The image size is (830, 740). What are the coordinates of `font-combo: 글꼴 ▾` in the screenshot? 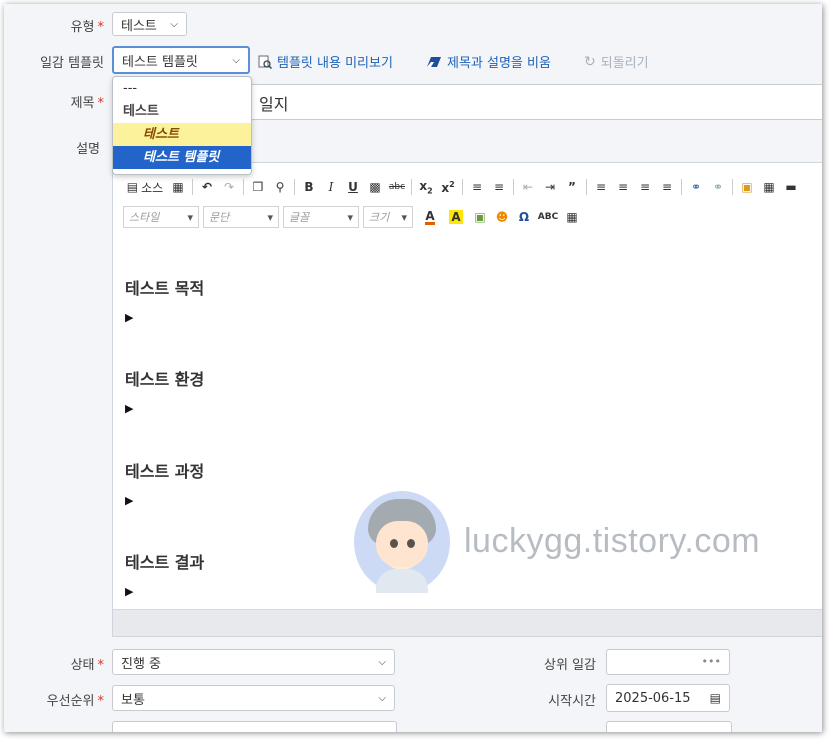 It's located at (321, 217).